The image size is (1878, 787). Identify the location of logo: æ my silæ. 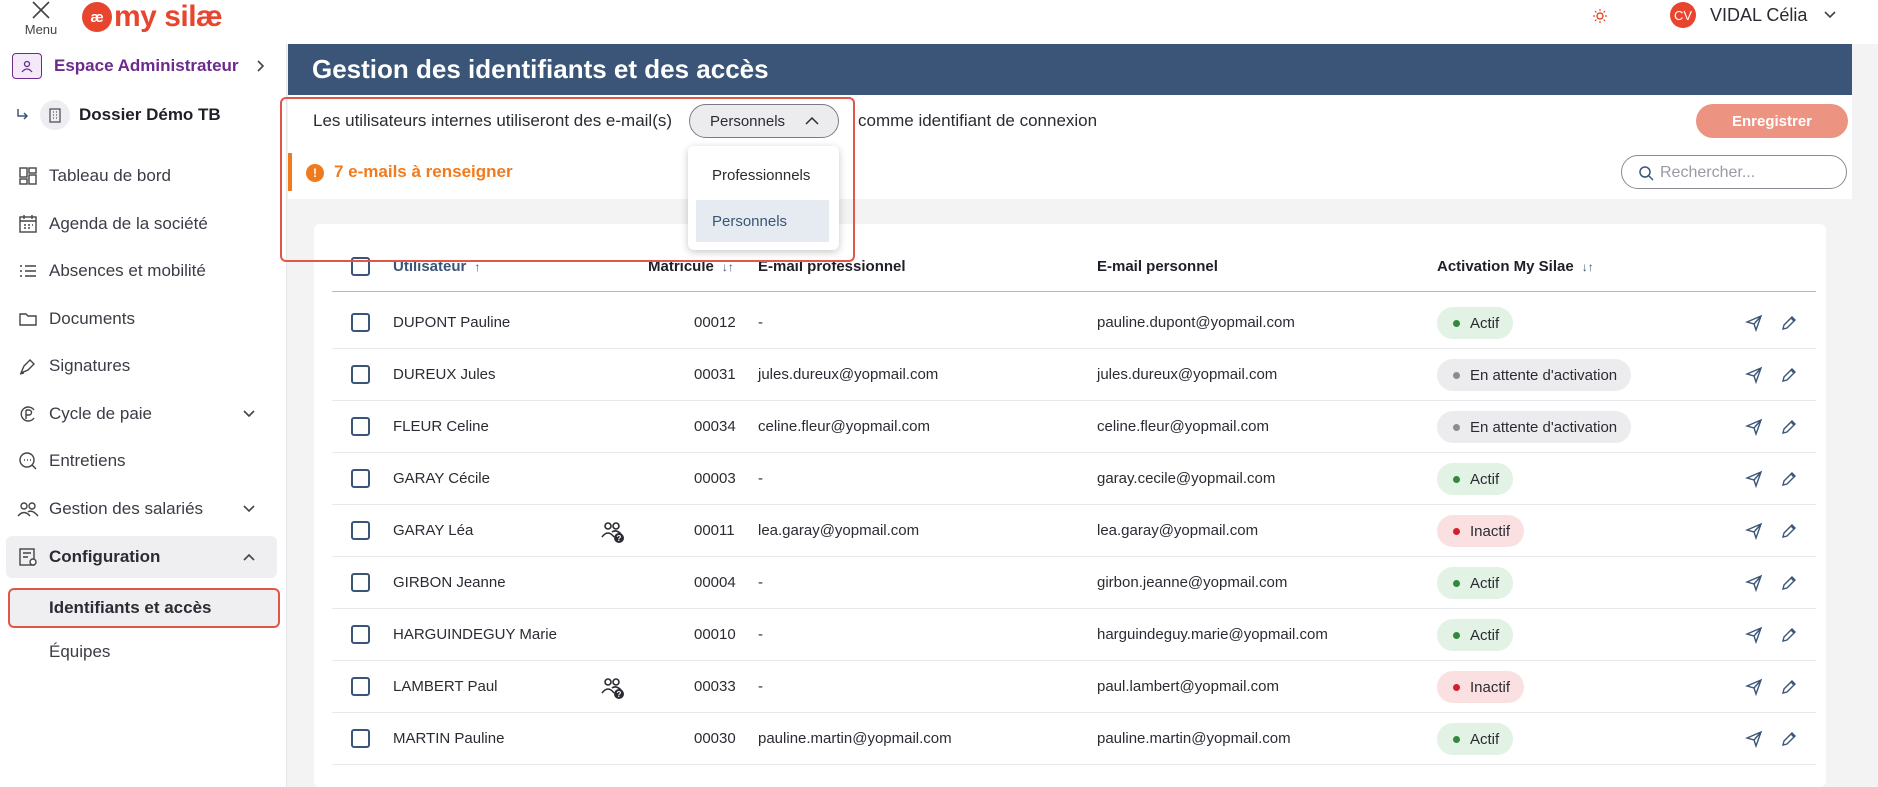
(152, 17).